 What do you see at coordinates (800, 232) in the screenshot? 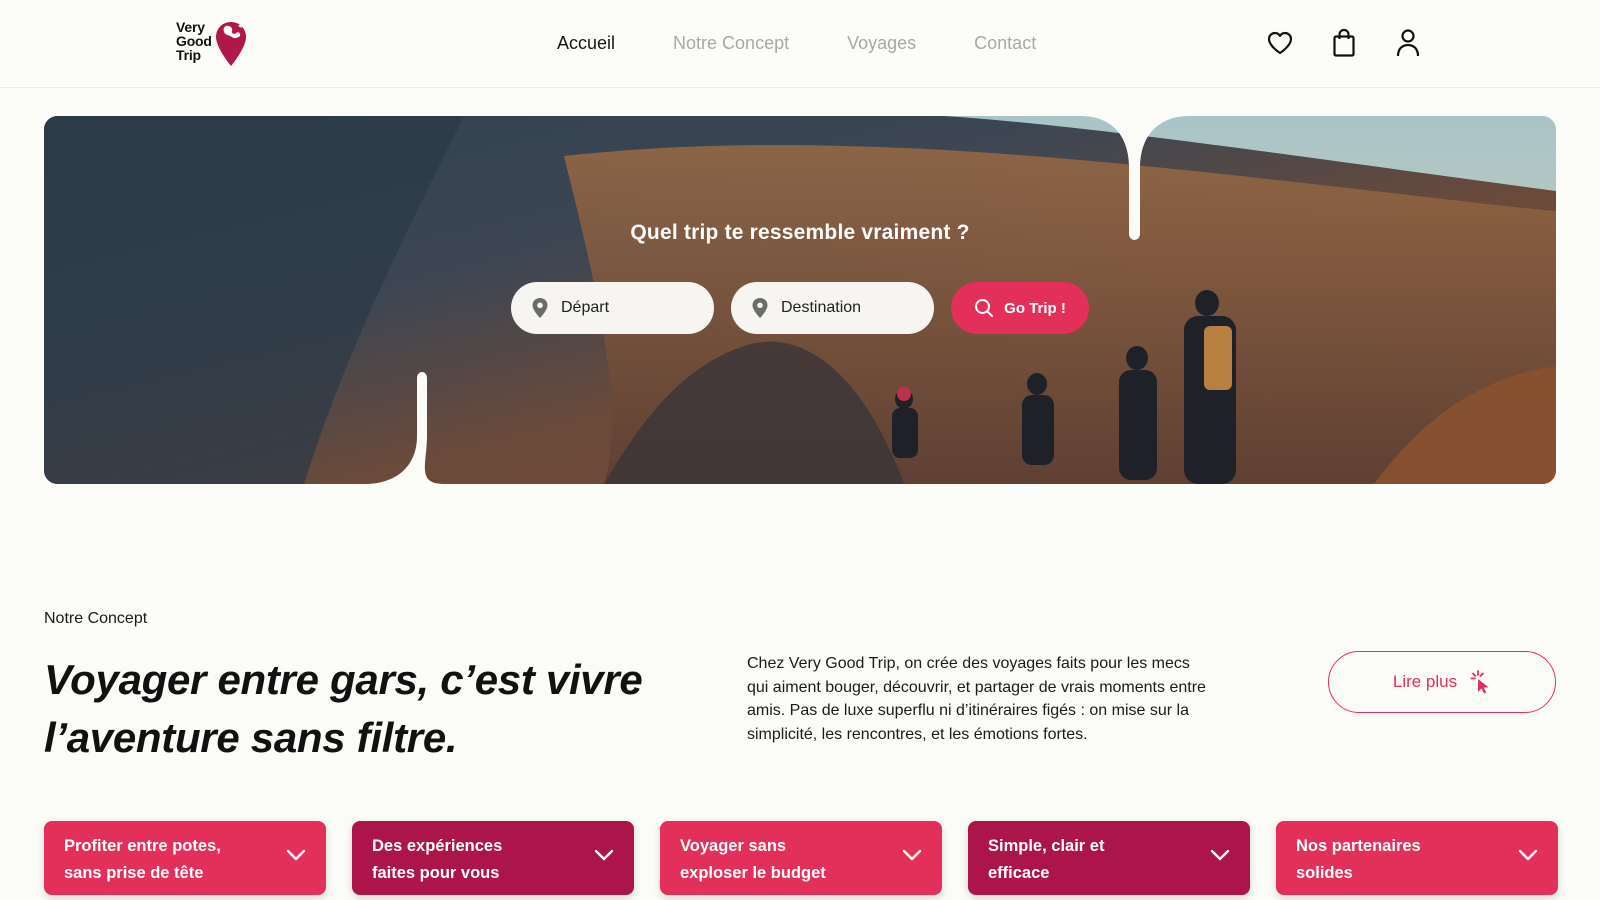
I see `hero-title: Quel trip te ressemble vraiment ?` at bounding box center [800, 232].